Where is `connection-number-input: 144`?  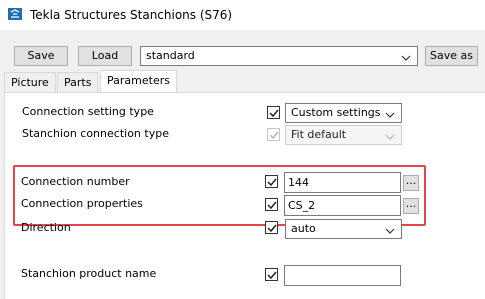
connection-number-input: 144 is located at coordinates (342, 182).